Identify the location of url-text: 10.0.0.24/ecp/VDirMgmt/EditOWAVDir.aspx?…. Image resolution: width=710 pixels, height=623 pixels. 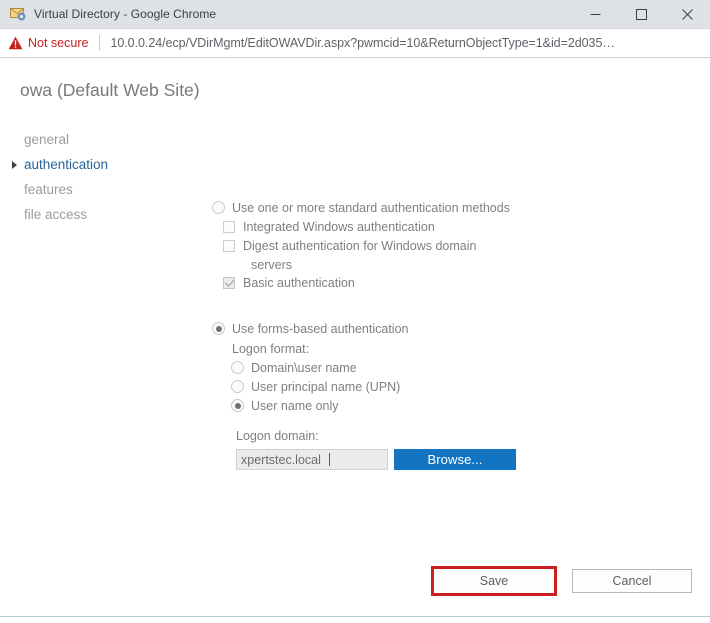
(362, 43).